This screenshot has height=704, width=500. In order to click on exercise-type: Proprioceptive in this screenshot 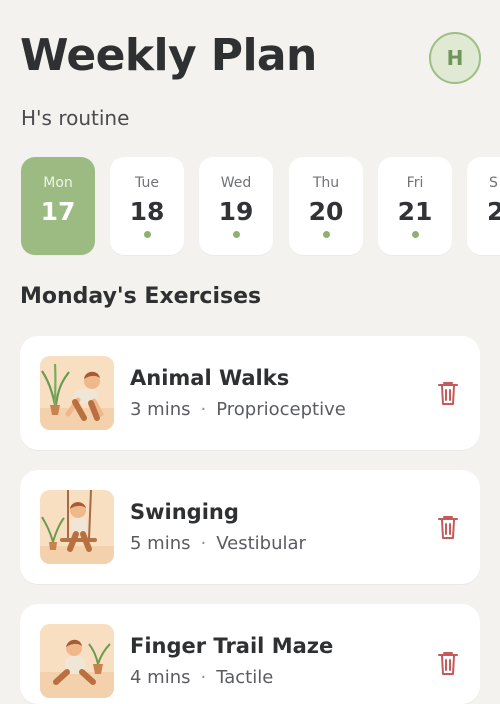, I will do `click(281, 409)`.